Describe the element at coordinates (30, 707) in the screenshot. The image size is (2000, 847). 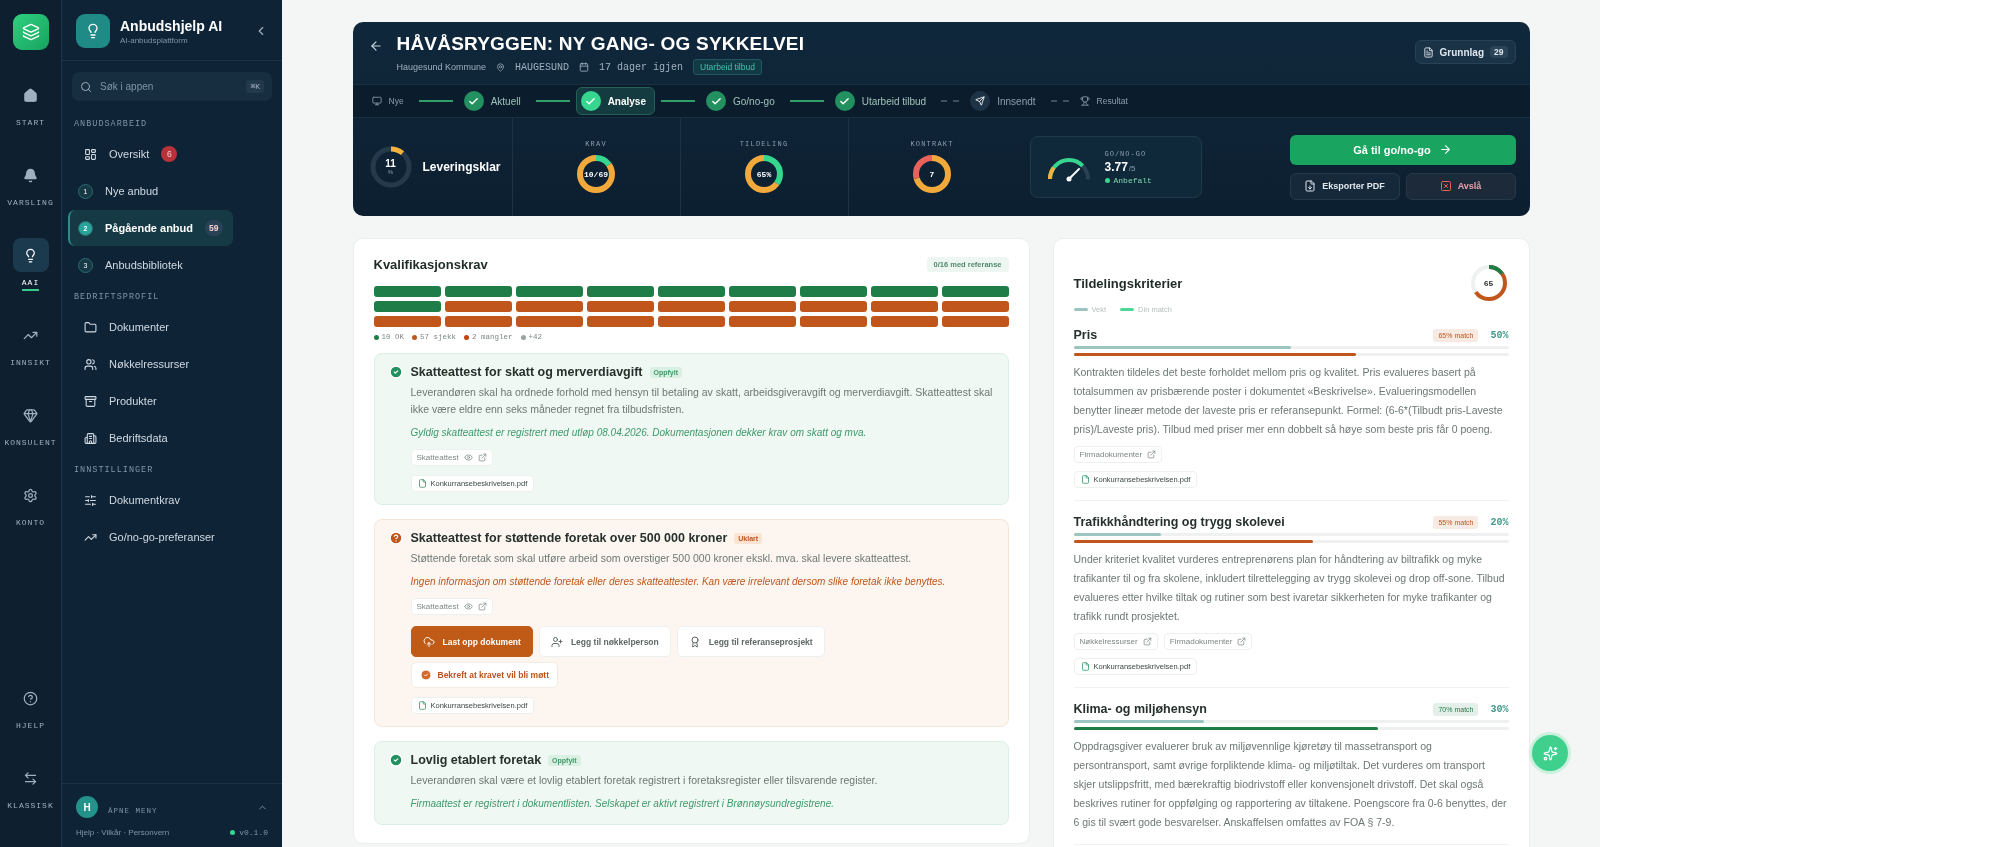
I see `rail-nav-item: HJELP` at that location.